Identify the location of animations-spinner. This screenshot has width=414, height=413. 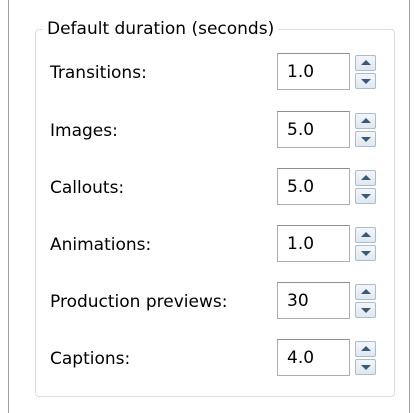
(365, 244).